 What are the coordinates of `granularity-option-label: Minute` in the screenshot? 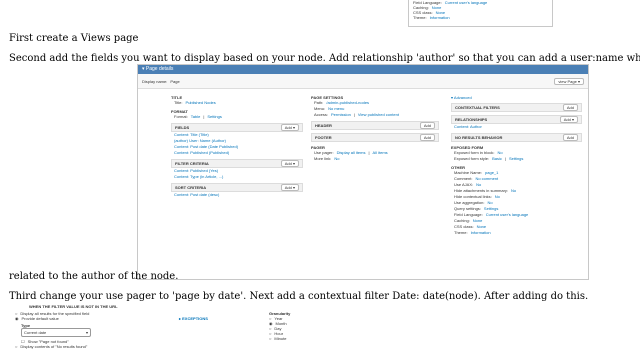 It's located at (280, 338).